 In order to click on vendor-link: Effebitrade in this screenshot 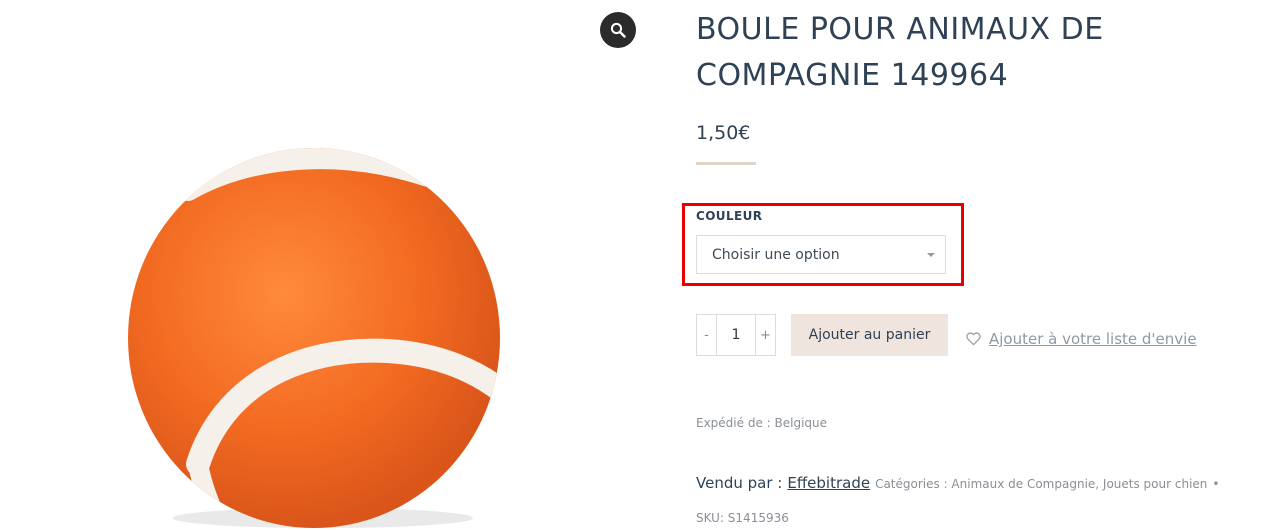, I will do `click(828, 483)`.